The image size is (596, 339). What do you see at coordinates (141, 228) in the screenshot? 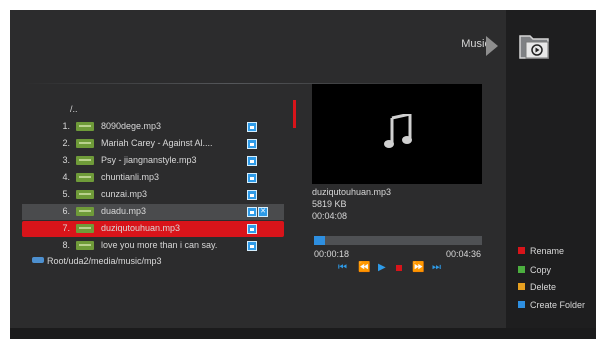
I see `file-name: duziqutouhuan.mp3` at bounding box center [141, 228].